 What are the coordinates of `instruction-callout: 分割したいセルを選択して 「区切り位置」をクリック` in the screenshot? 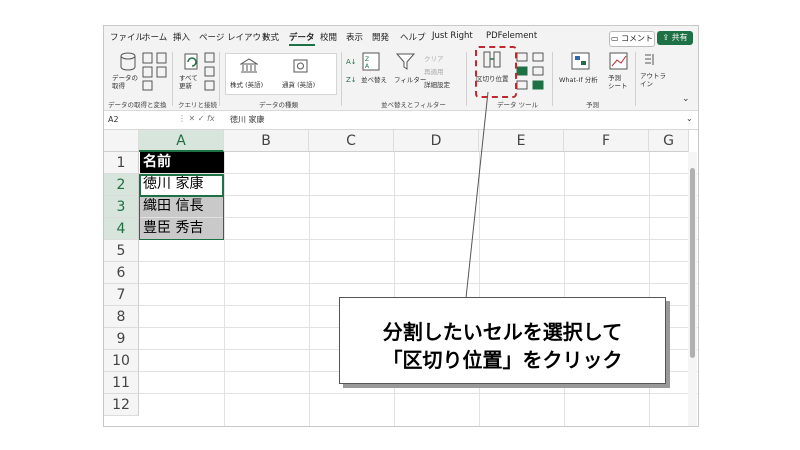 It's located at (502, 340).